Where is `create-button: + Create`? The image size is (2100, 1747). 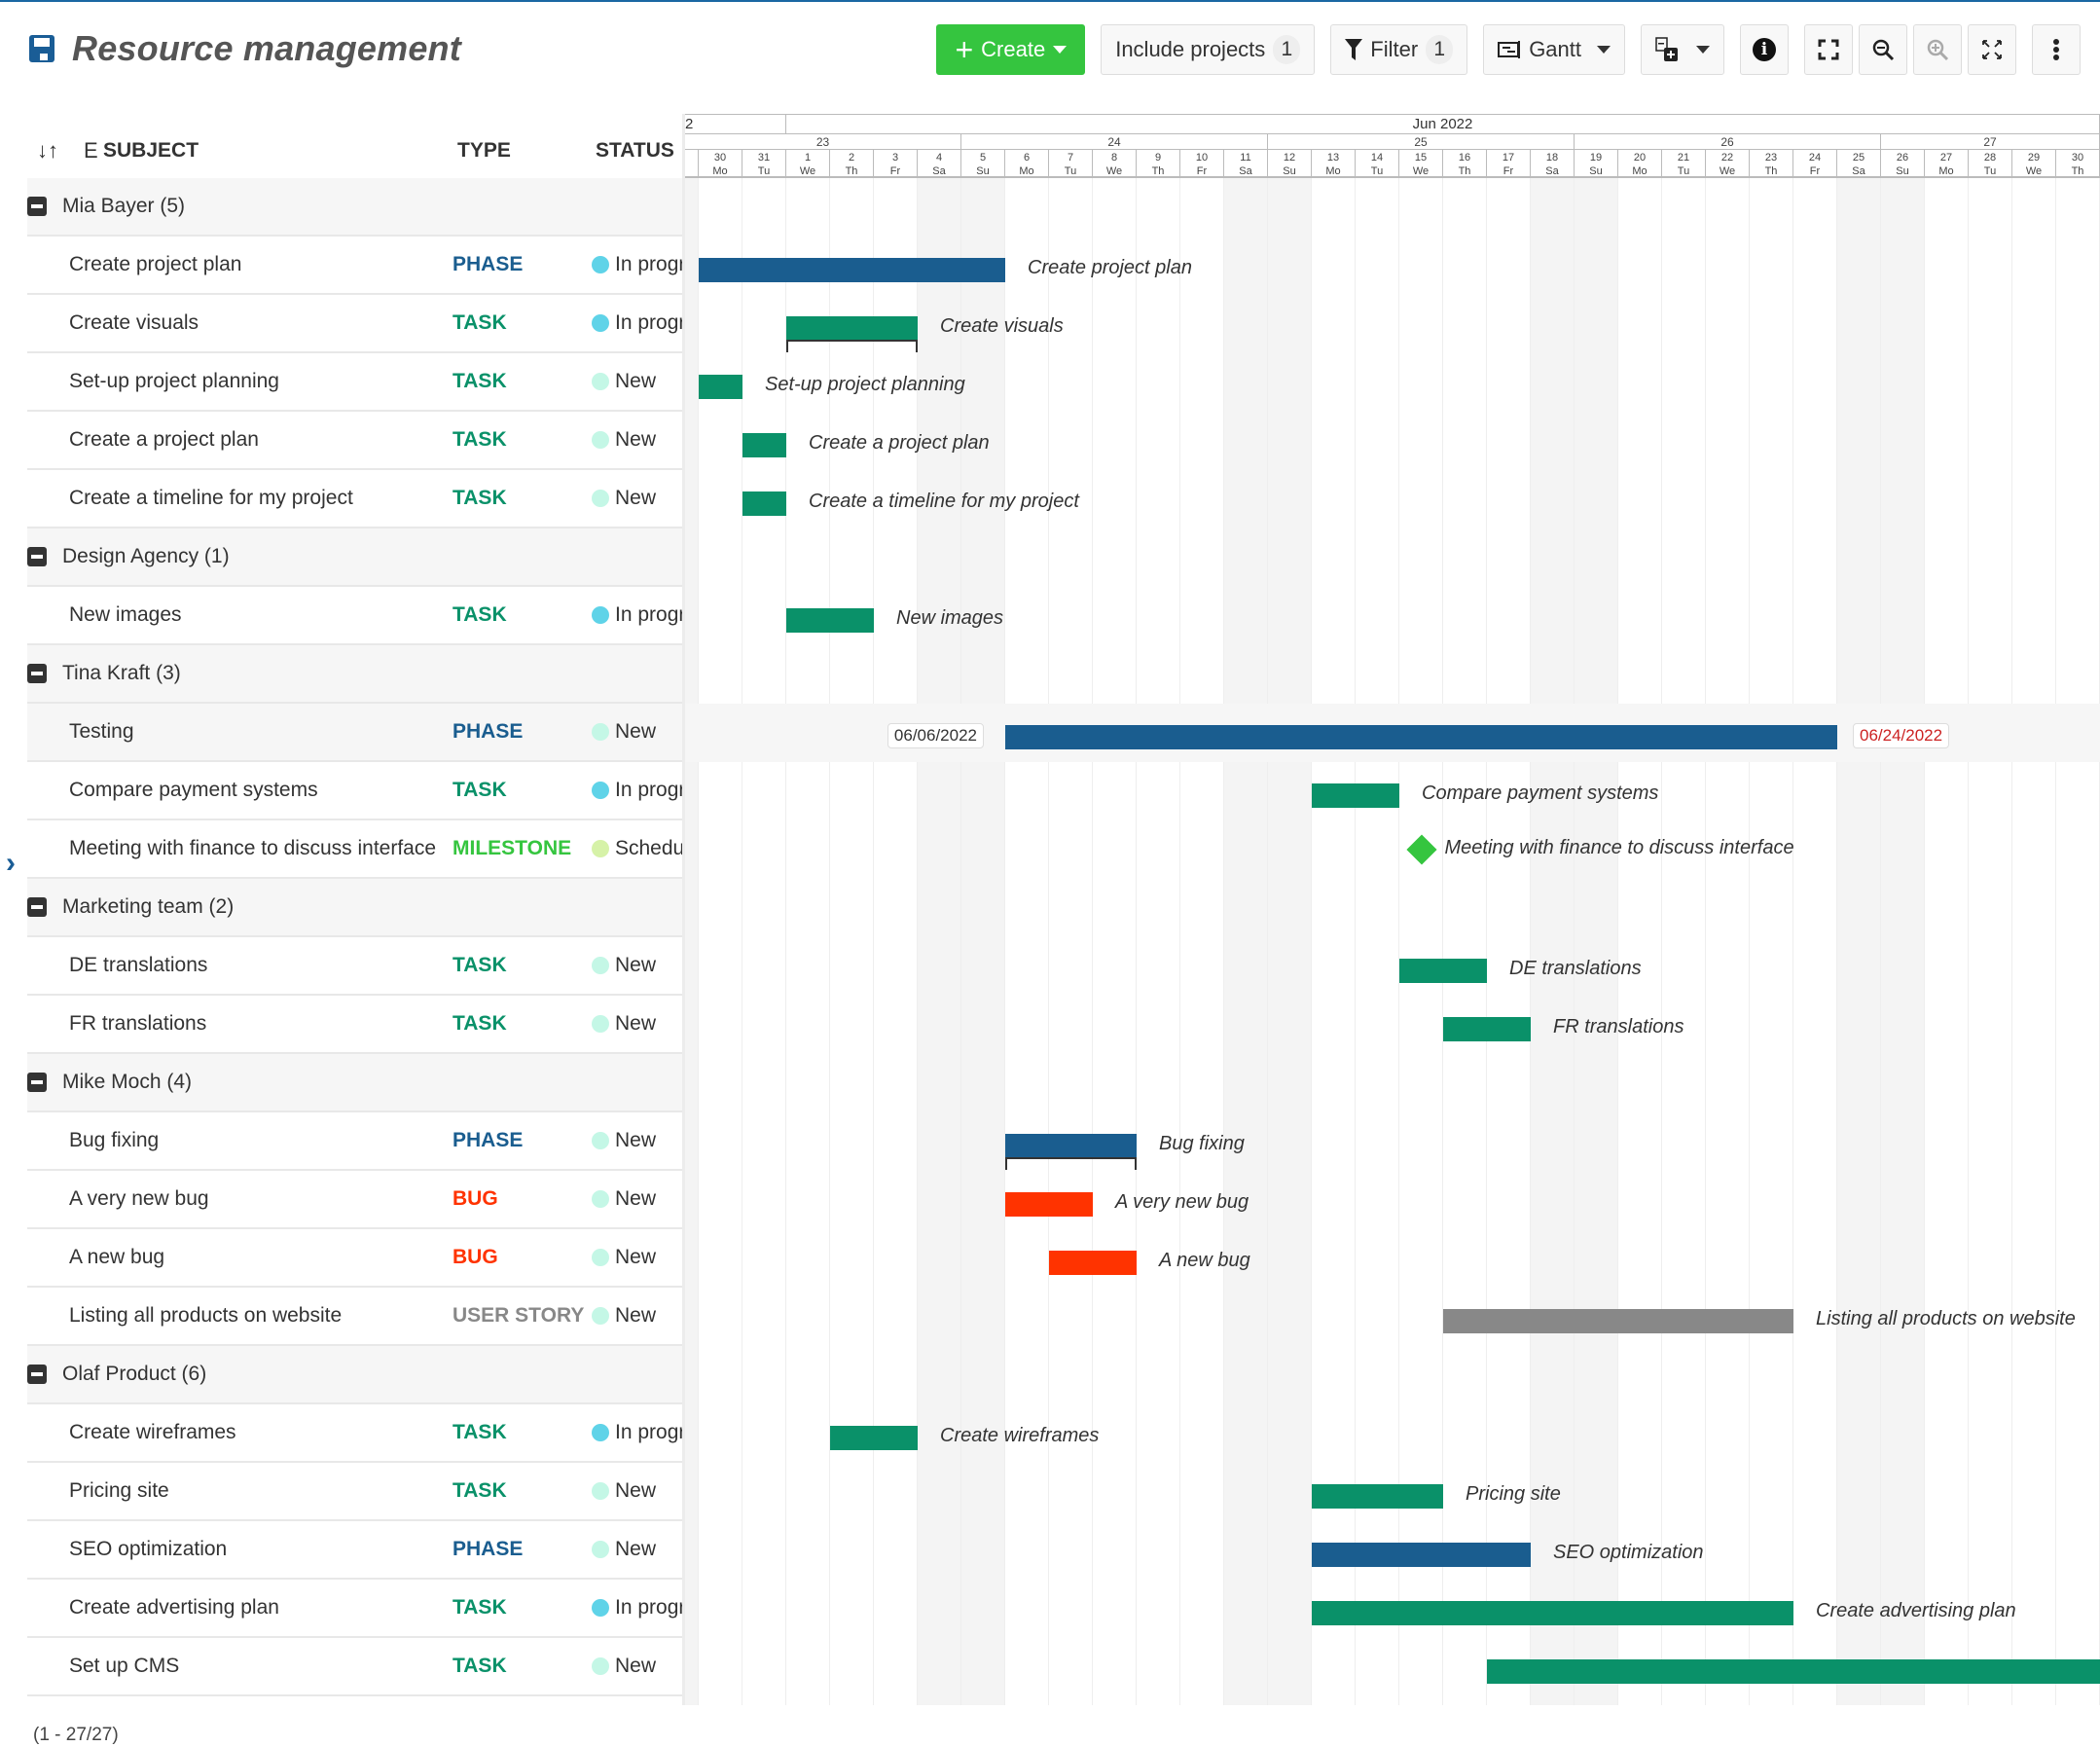
create-button: + Create is located at coordinates (1011, 49).